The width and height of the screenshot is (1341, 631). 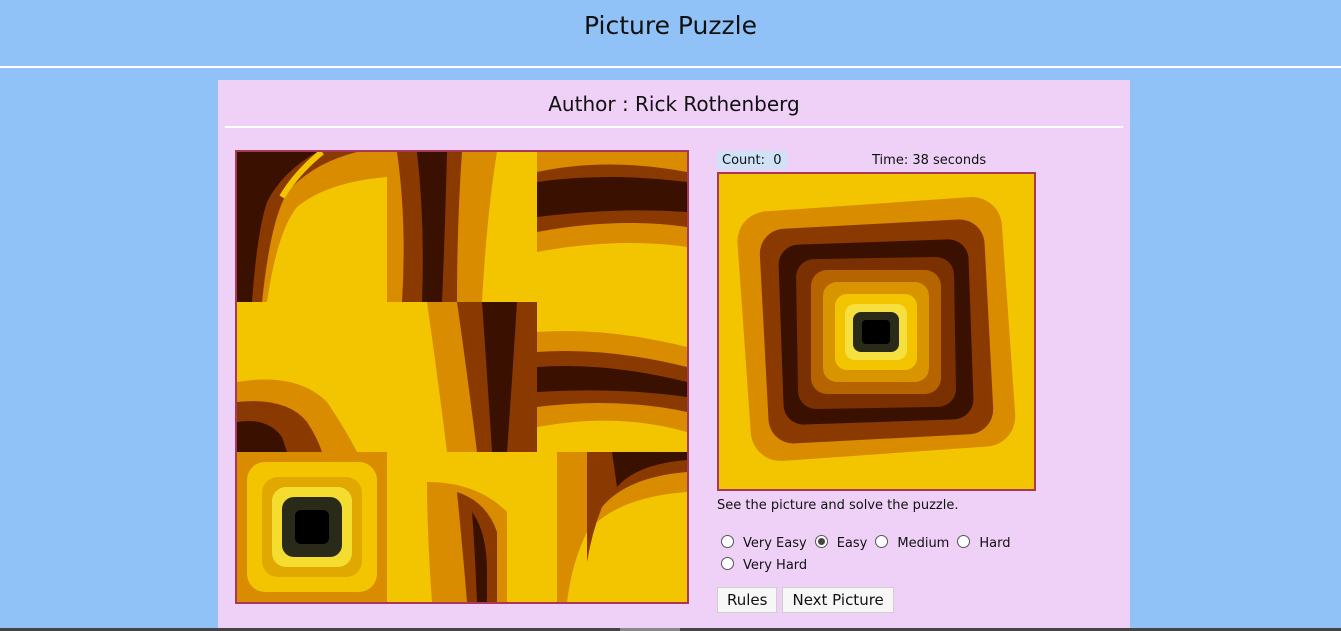 I want to click on difficulty-label: Medium, so click(x=923, y=543).